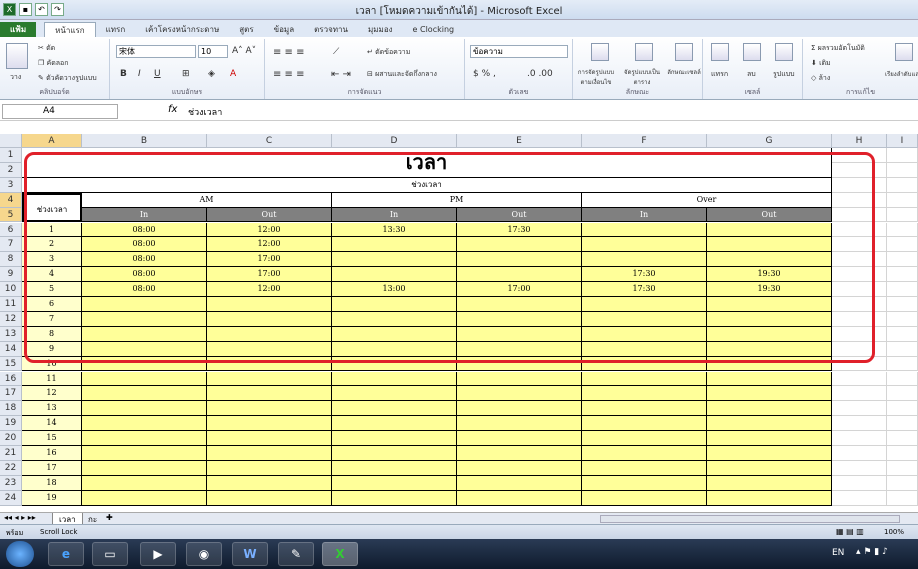 The width and height of the screenshot is (918, 569). What do you see at coordinates (233, 74) in the screenshot?
I see `font-color-icon: A` at bounding box center [233, 74].